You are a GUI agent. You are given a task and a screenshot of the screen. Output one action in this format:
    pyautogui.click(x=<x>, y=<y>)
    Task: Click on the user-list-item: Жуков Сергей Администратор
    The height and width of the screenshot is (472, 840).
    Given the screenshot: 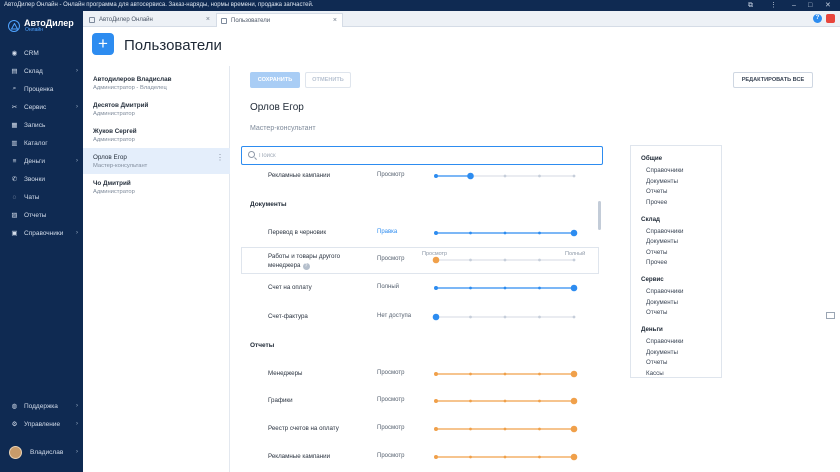 What is the action you would take?
    pyautogui.click(x=156, y=135)
    